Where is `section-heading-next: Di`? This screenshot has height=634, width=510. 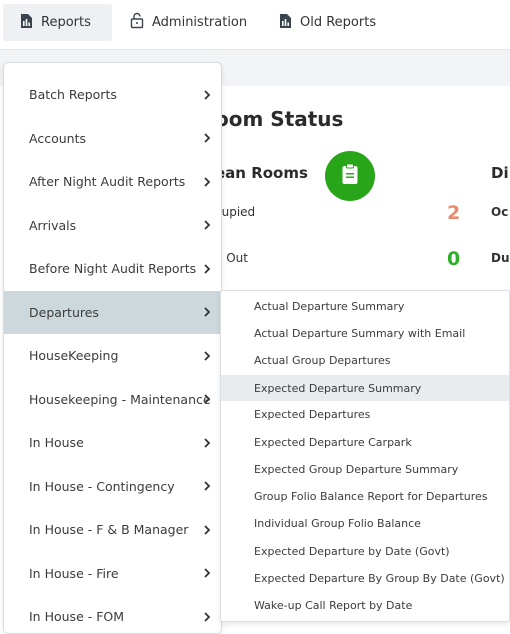 section-heading-next: Di is located at coordinates (500, 173).